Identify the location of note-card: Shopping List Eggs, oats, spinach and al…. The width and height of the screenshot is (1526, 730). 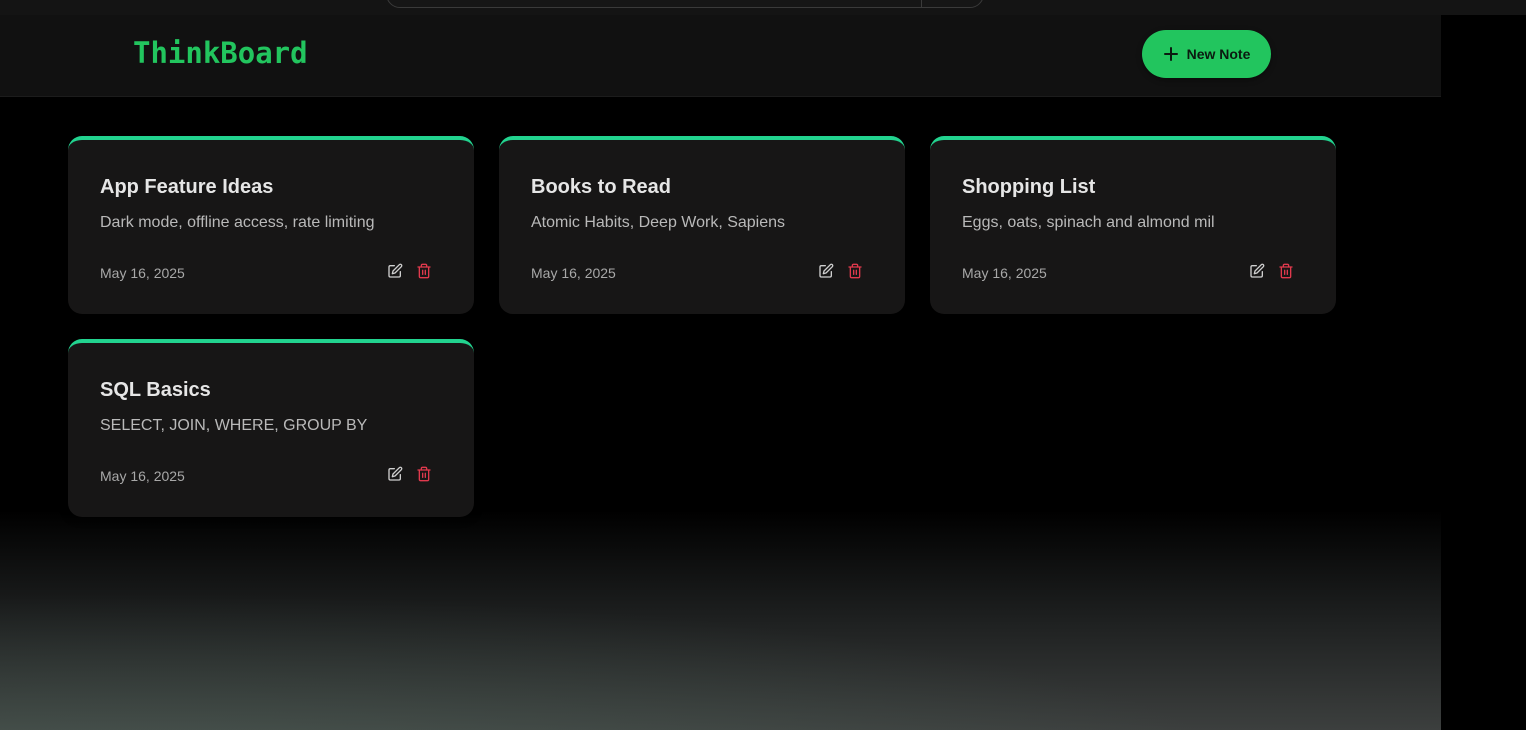
(1133, 225).